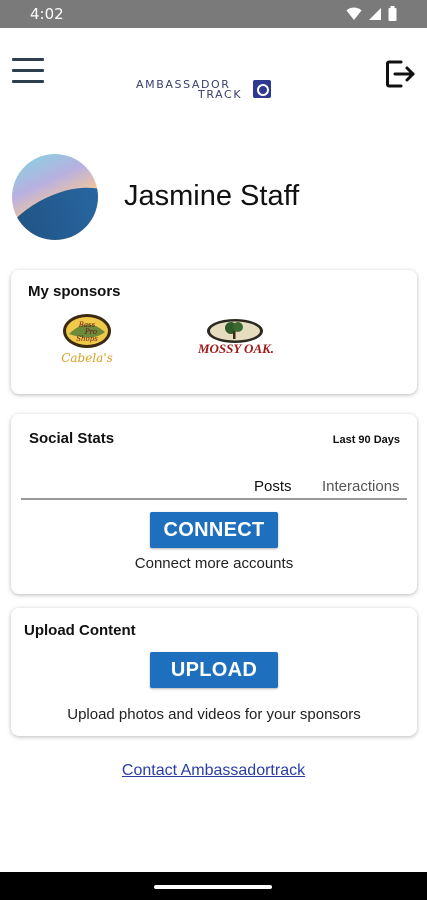 The width and height of the screenshot is (427, 900). What do you see at coordinates (273, 486) in the screenshot?
I see `tab-posts: Posts` at bounding box center [273, 486].